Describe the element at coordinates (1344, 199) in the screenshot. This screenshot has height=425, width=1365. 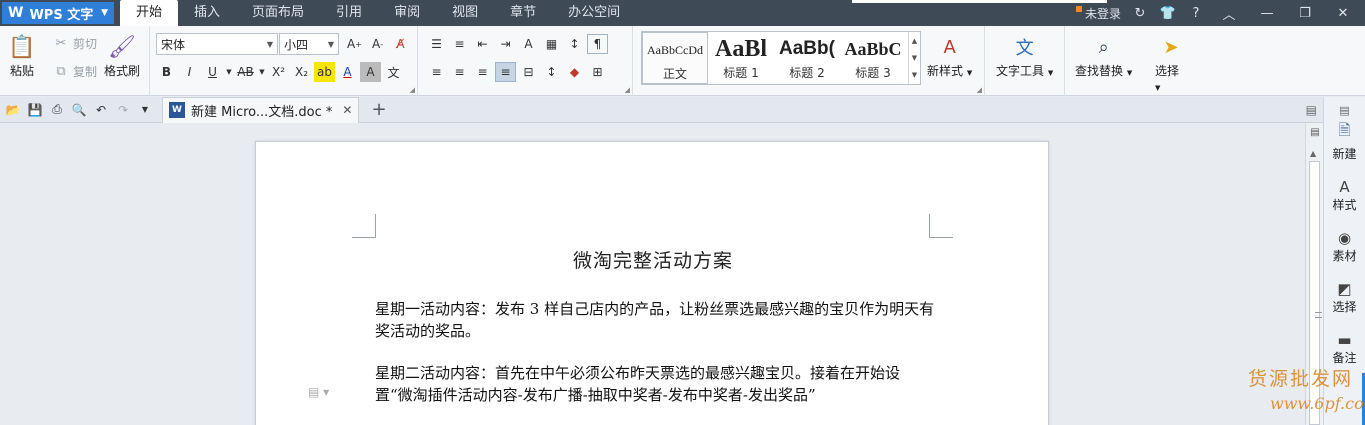
I see `task-pane-style-button: A 样式` at that location.